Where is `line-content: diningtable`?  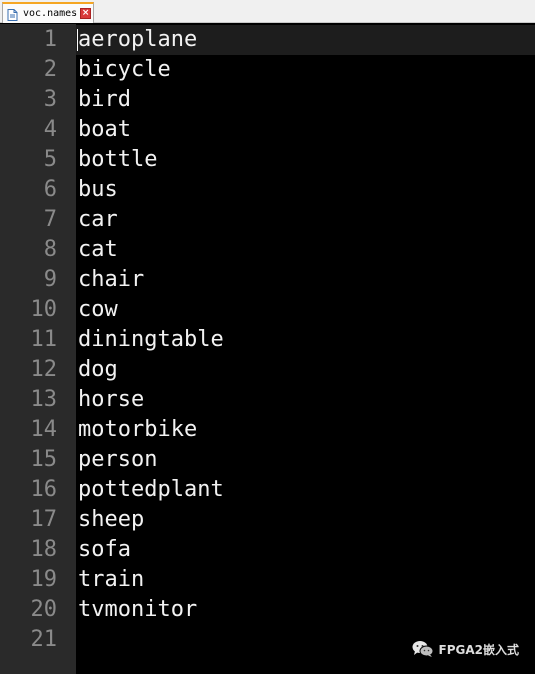
line-content: diningtable is located at coordinates (305, 340).